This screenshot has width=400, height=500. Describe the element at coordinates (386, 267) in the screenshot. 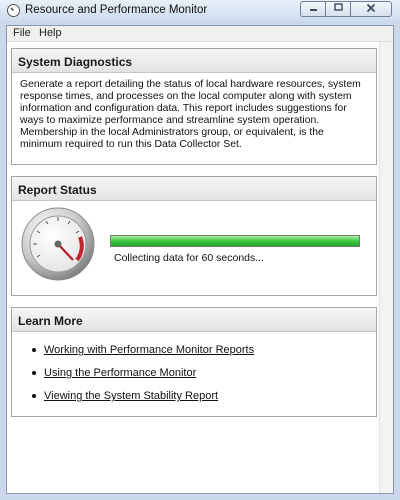

I see `vertical-scrollbar` at that location.